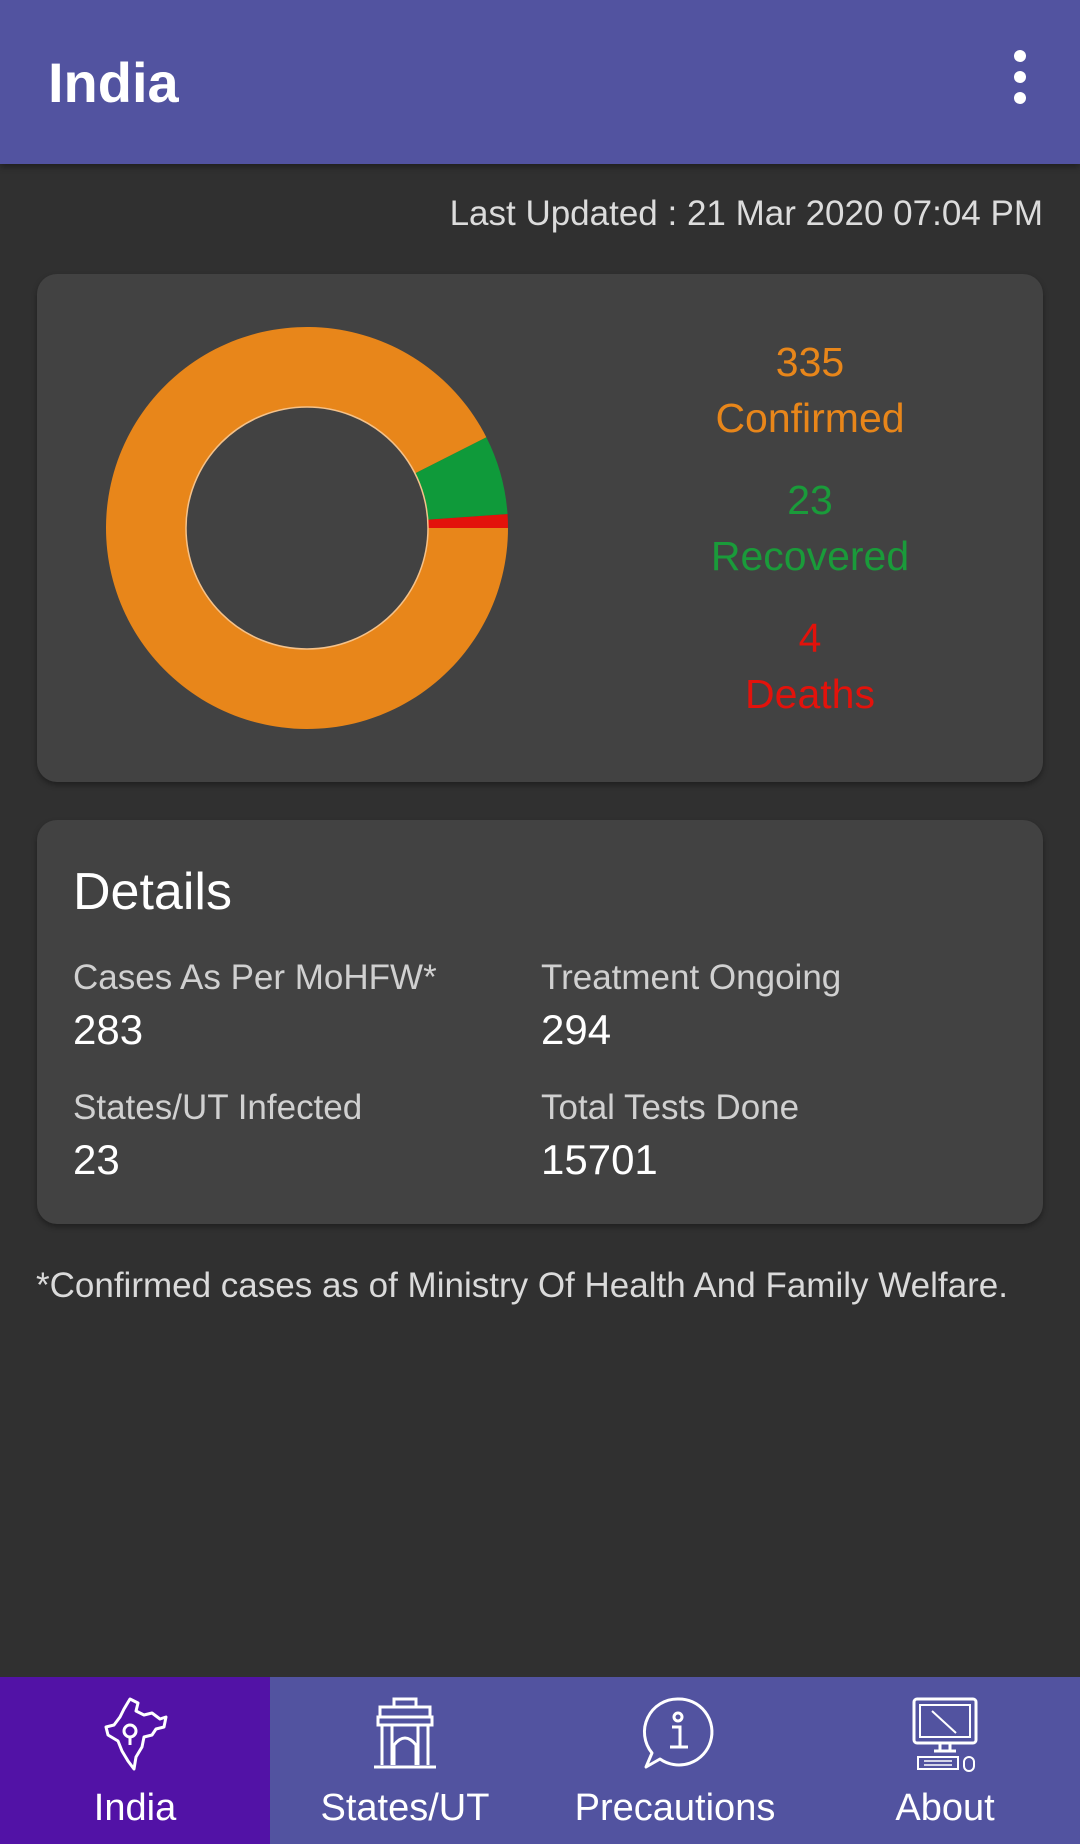 This screenshot has height=1844, width=1080. I want to click on detail-label: States/UT Infected, so click(218, 1107).